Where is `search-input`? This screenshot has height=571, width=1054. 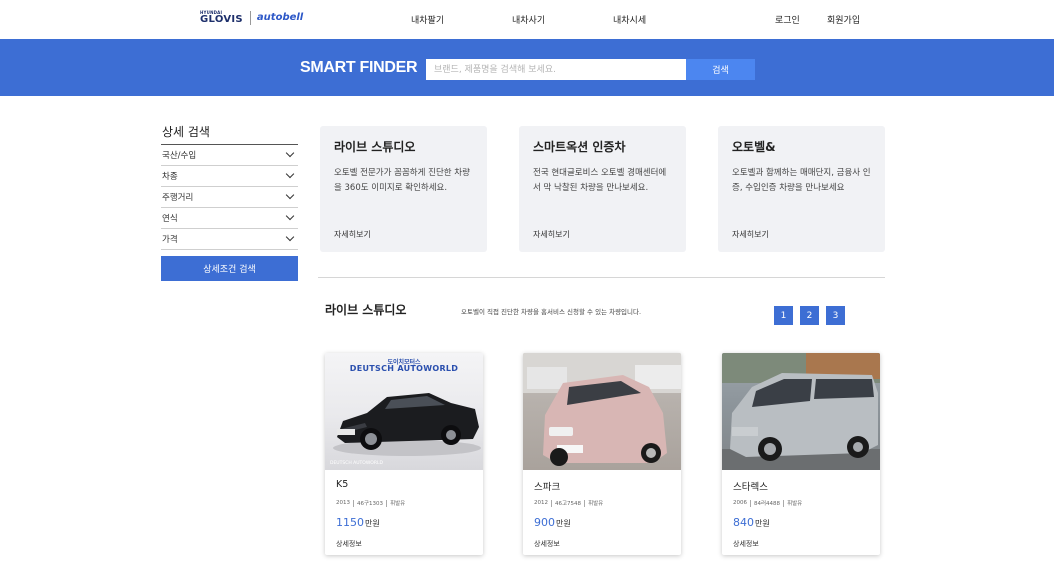
search-input is located at coordinates (556, 69).